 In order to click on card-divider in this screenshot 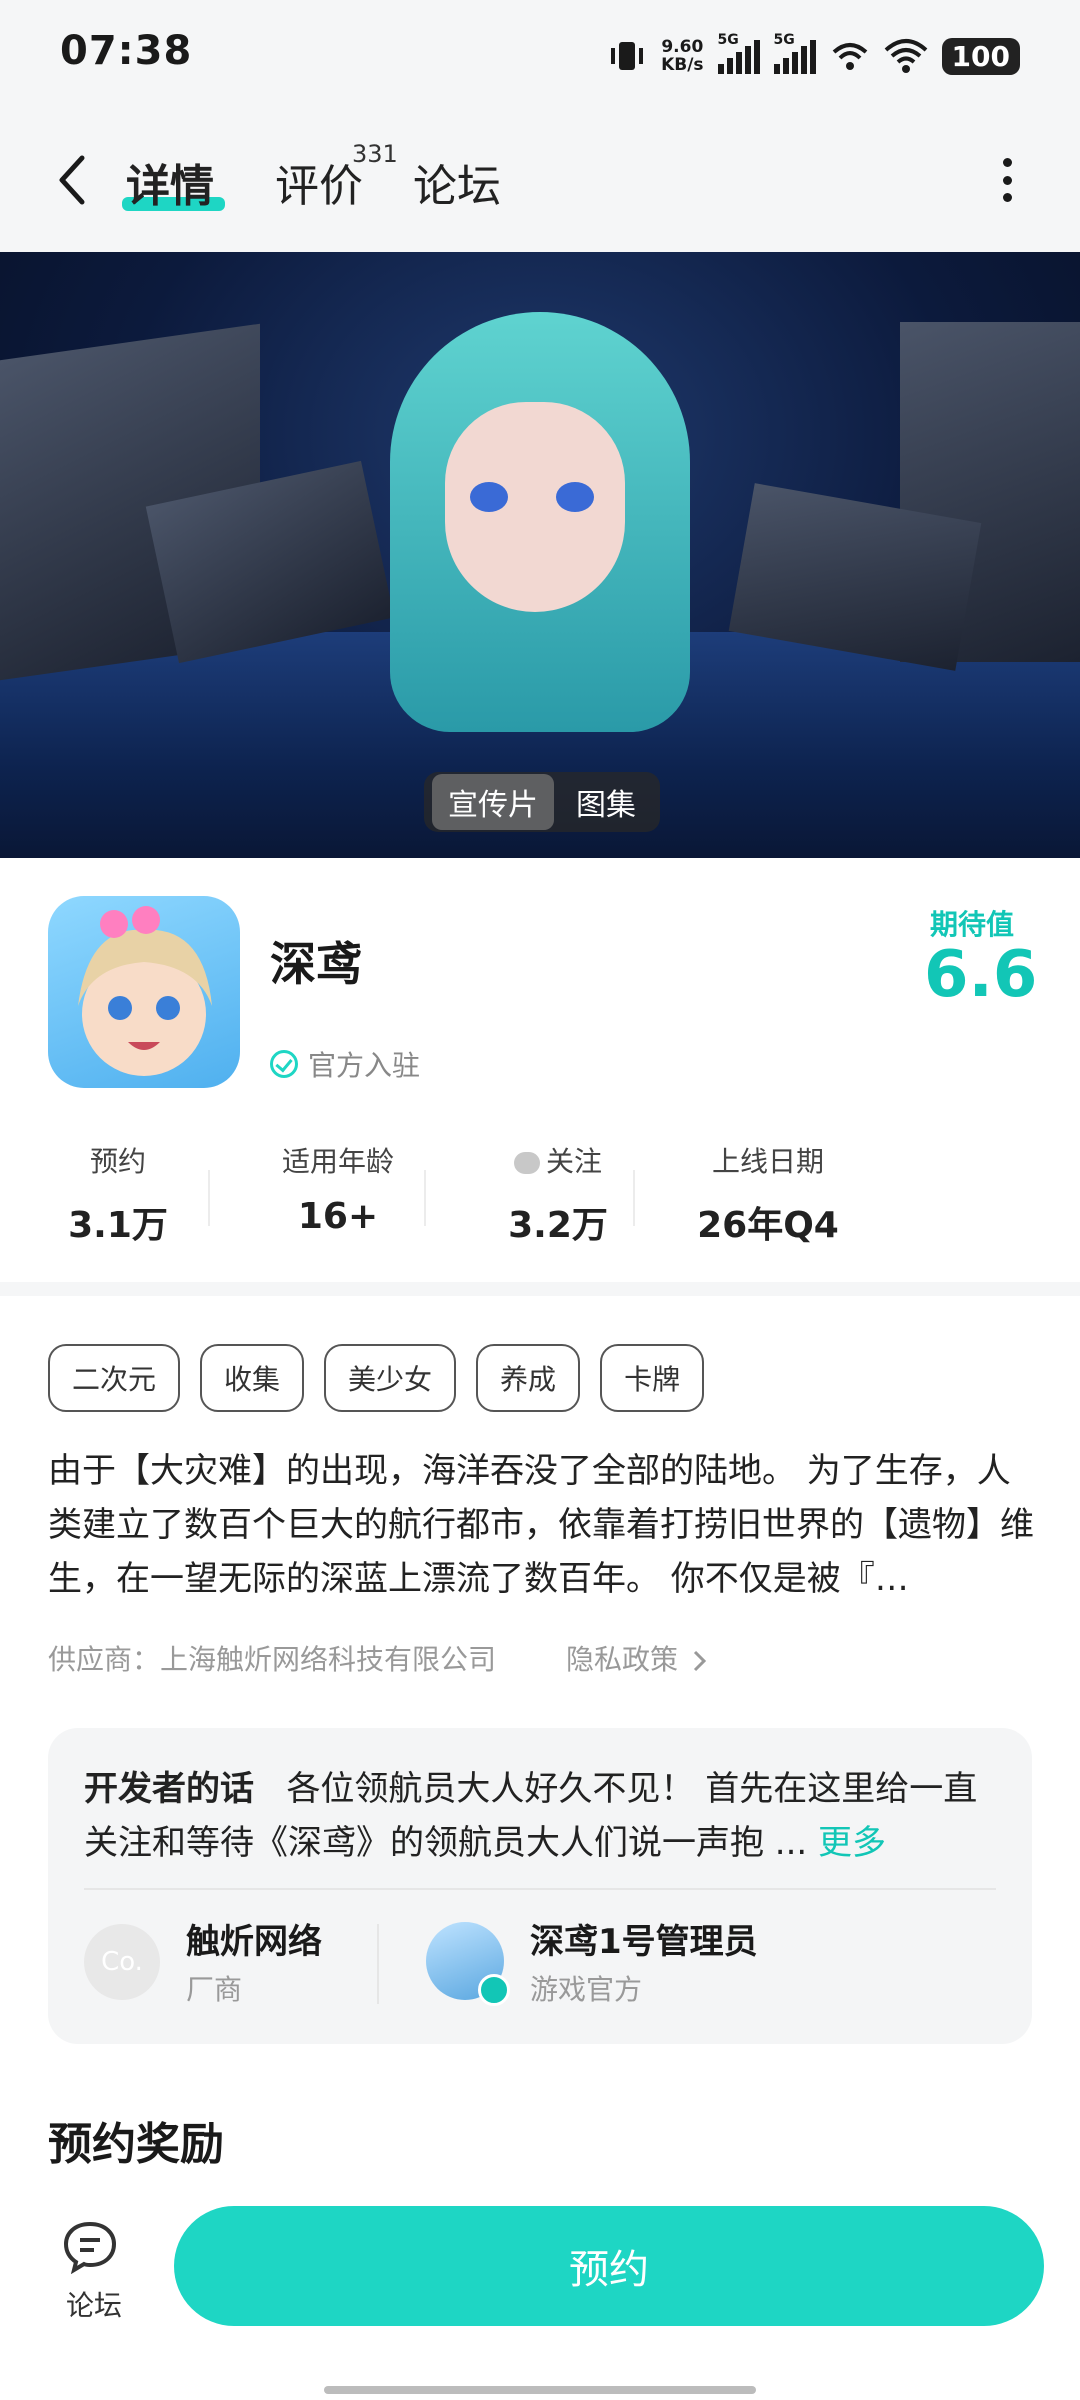, I will do `click(540, 1889)`.